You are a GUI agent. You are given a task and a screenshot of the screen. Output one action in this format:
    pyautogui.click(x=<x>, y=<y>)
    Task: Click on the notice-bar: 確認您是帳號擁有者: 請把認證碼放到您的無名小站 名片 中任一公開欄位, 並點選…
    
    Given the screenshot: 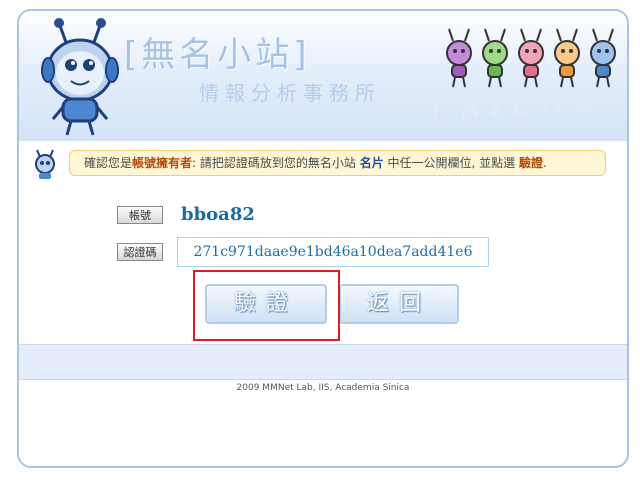 What is the action you would take?
    pyautogui.click(x=323, y=163)
    